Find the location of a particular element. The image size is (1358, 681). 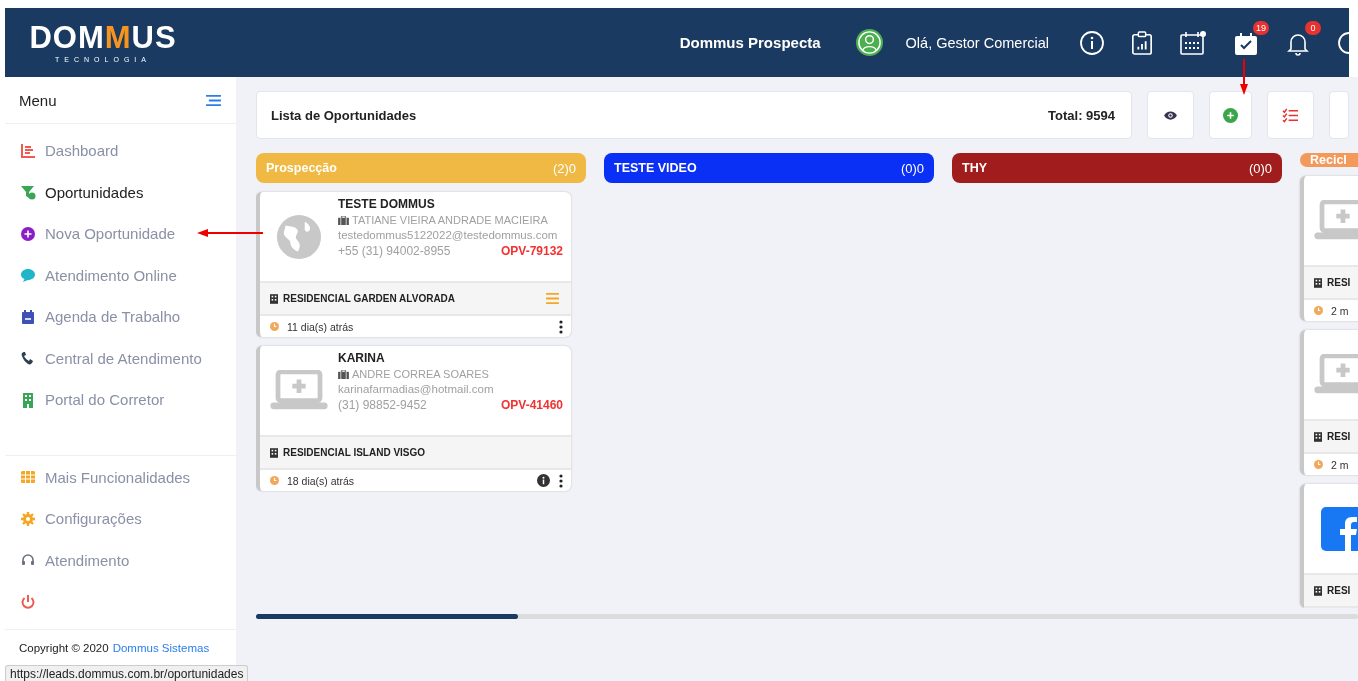

view-button is located at coordinates (1170, 115).